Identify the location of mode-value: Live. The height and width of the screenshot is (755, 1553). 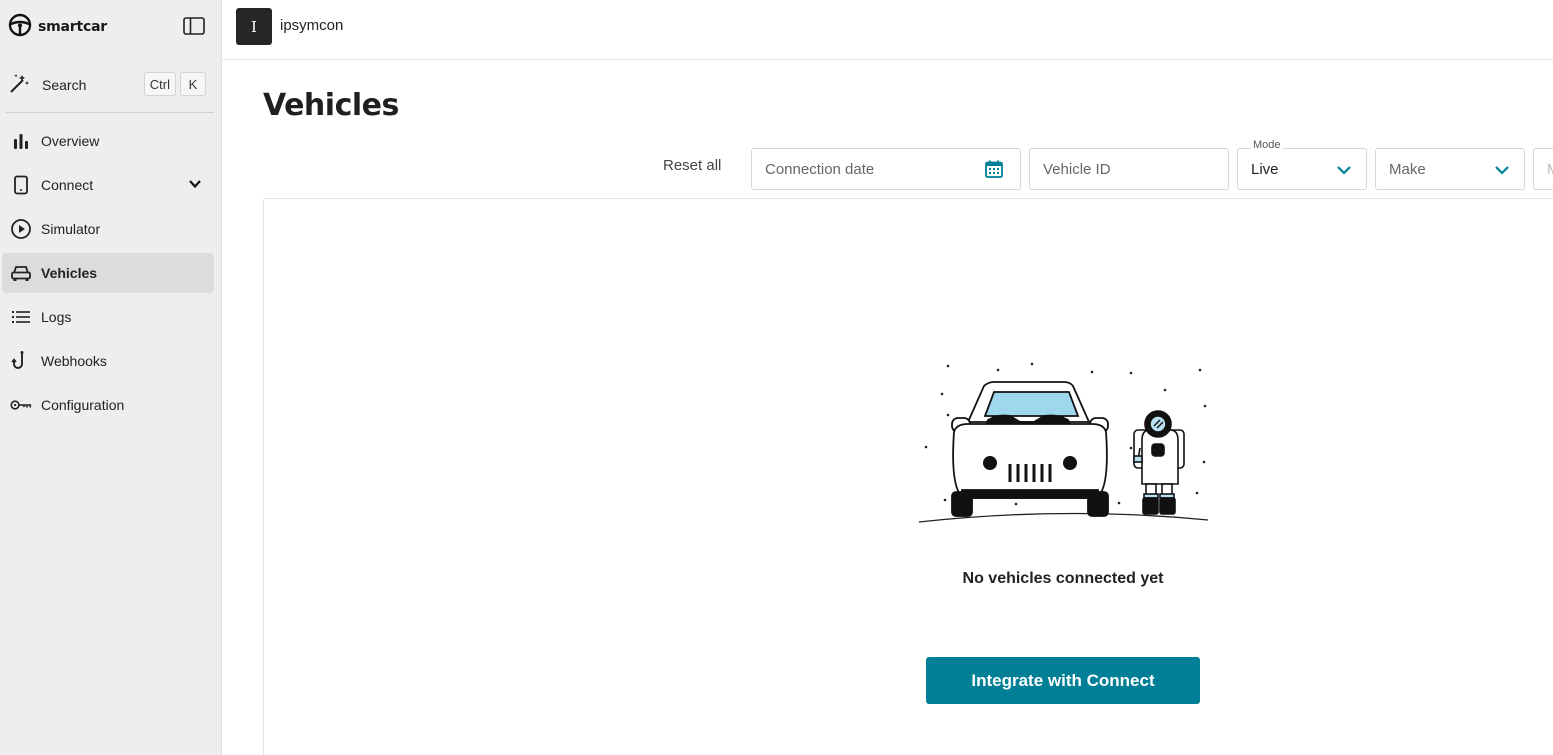
(1265, 169).